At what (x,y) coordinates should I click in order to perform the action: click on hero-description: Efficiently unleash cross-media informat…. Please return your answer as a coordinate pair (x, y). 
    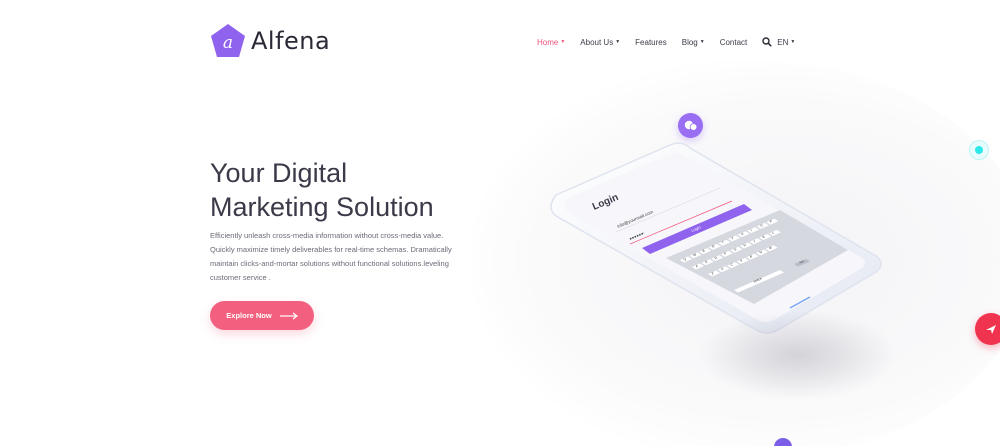
    Looking at the image, I should click on (331, 256).